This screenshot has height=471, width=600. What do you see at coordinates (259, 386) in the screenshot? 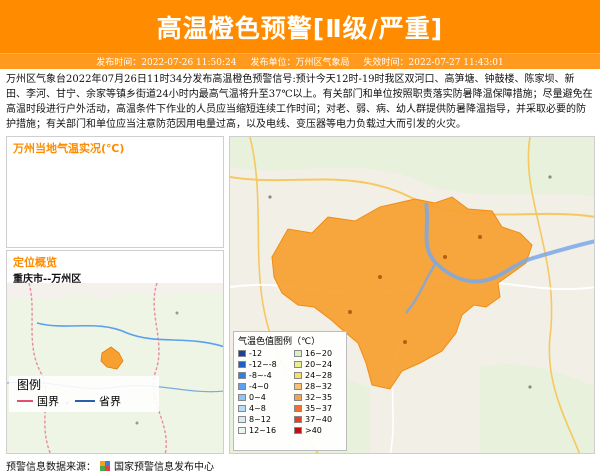
I see `legend-label: -4~0` at bounding box center [259, 386].